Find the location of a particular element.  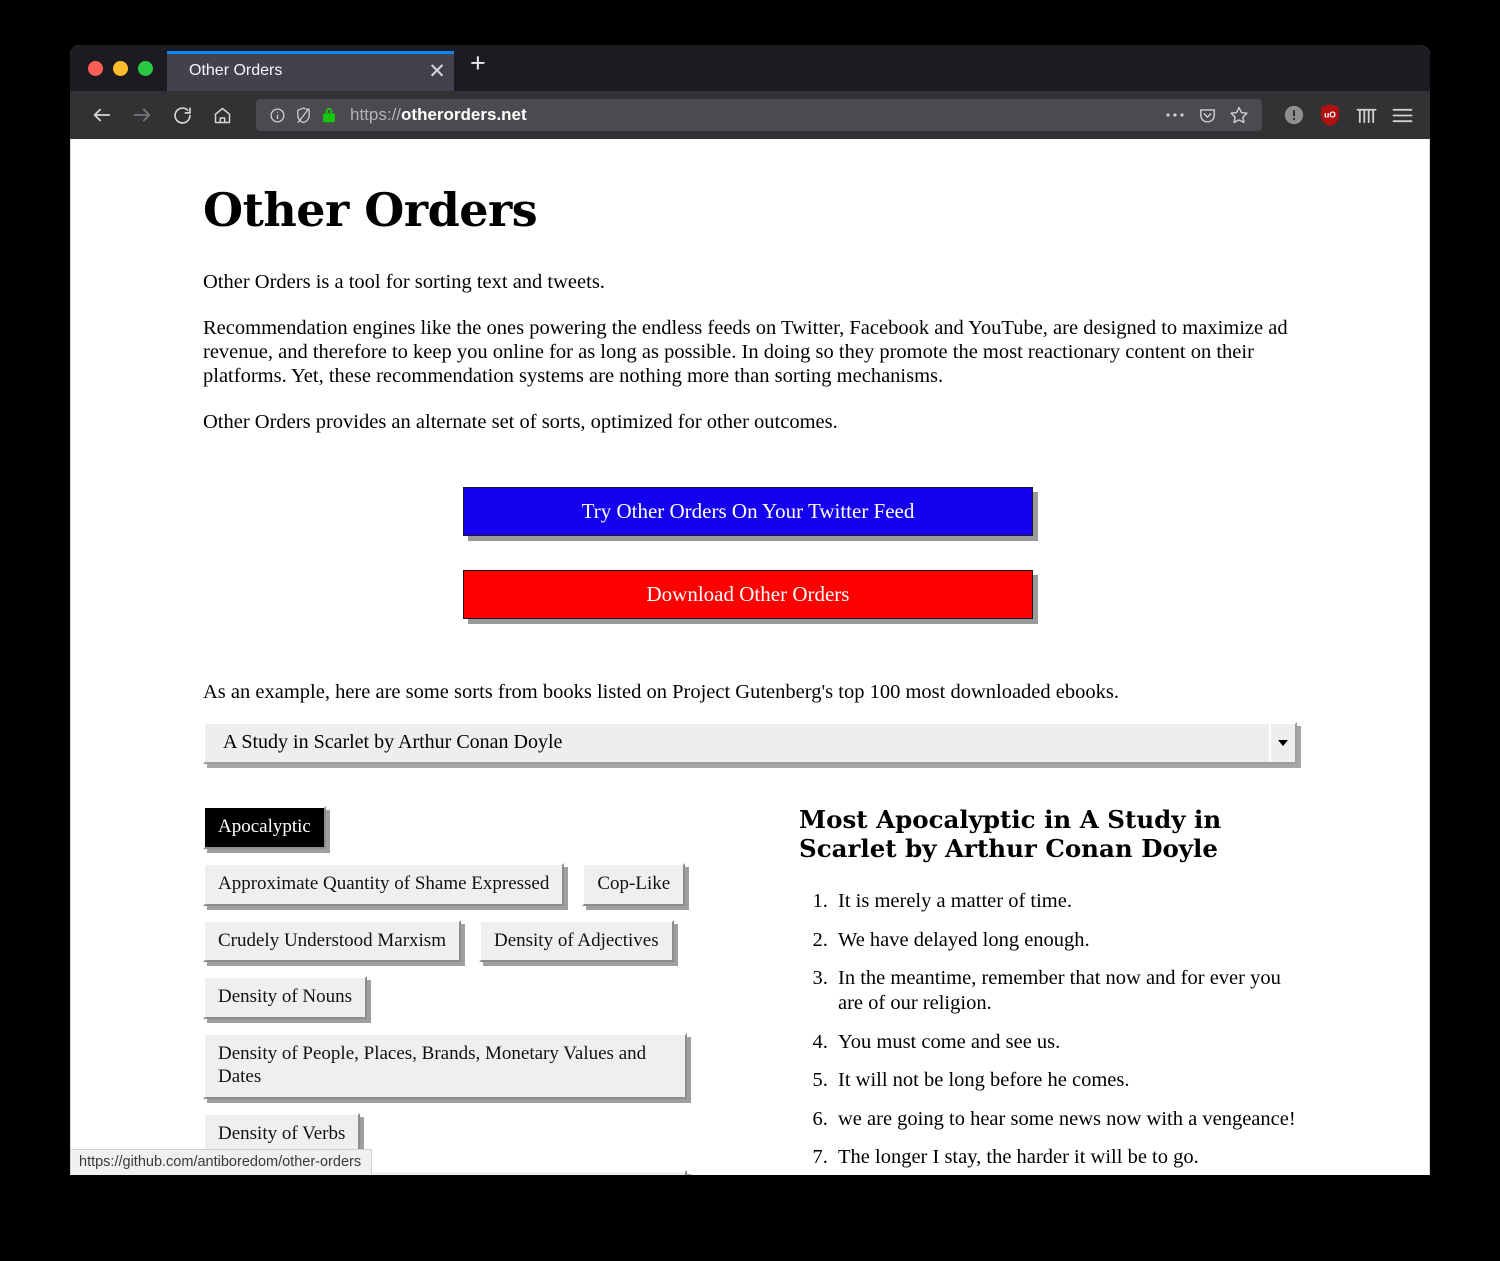

page-title: Other Orders is located at coordinates (370, 210).